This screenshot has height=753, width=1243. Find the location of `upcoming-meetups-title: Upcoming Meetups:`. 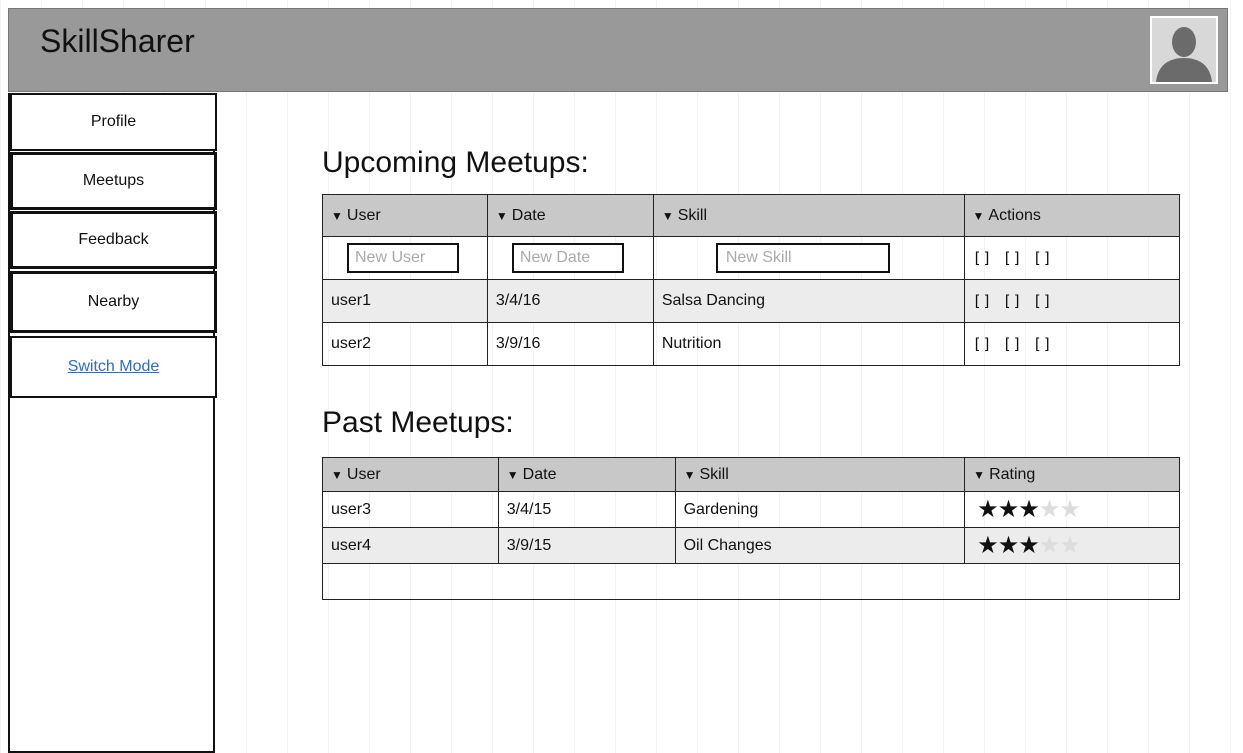

upcoming-meetups-title: Upcoming Meetups: is located at coordinates (455, 162).